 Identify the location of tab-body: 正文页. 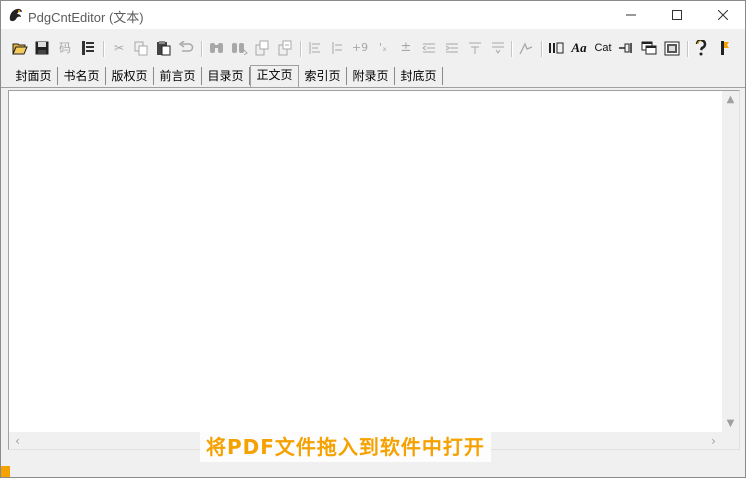
(274, 76).